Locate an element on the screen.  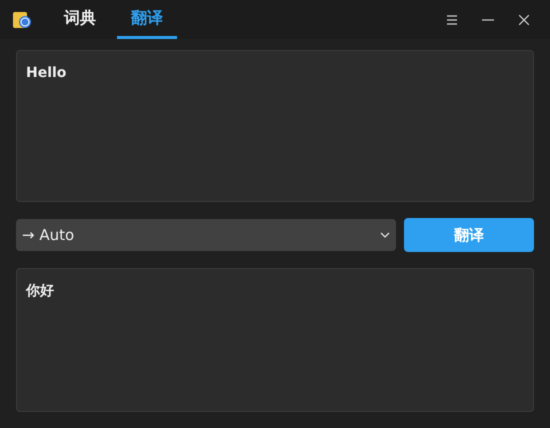
menu-icon is located at coordinates (452, 19).